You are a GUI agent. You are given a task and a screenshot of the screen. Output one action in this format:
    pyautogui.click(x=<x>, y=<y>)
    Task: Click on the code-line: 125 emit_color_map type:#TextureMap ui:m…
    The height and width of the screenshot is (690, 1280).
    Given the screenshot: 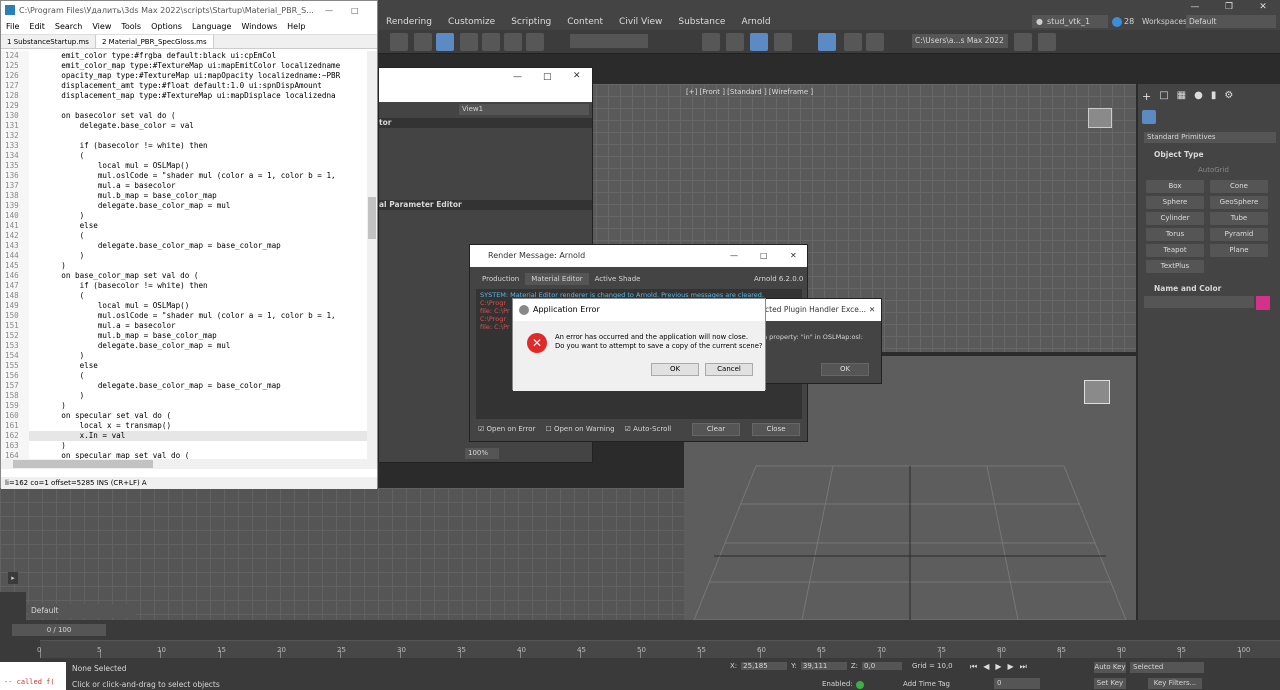 What is the action you would take?
    pyautogui.click(x=184, y=66)
    